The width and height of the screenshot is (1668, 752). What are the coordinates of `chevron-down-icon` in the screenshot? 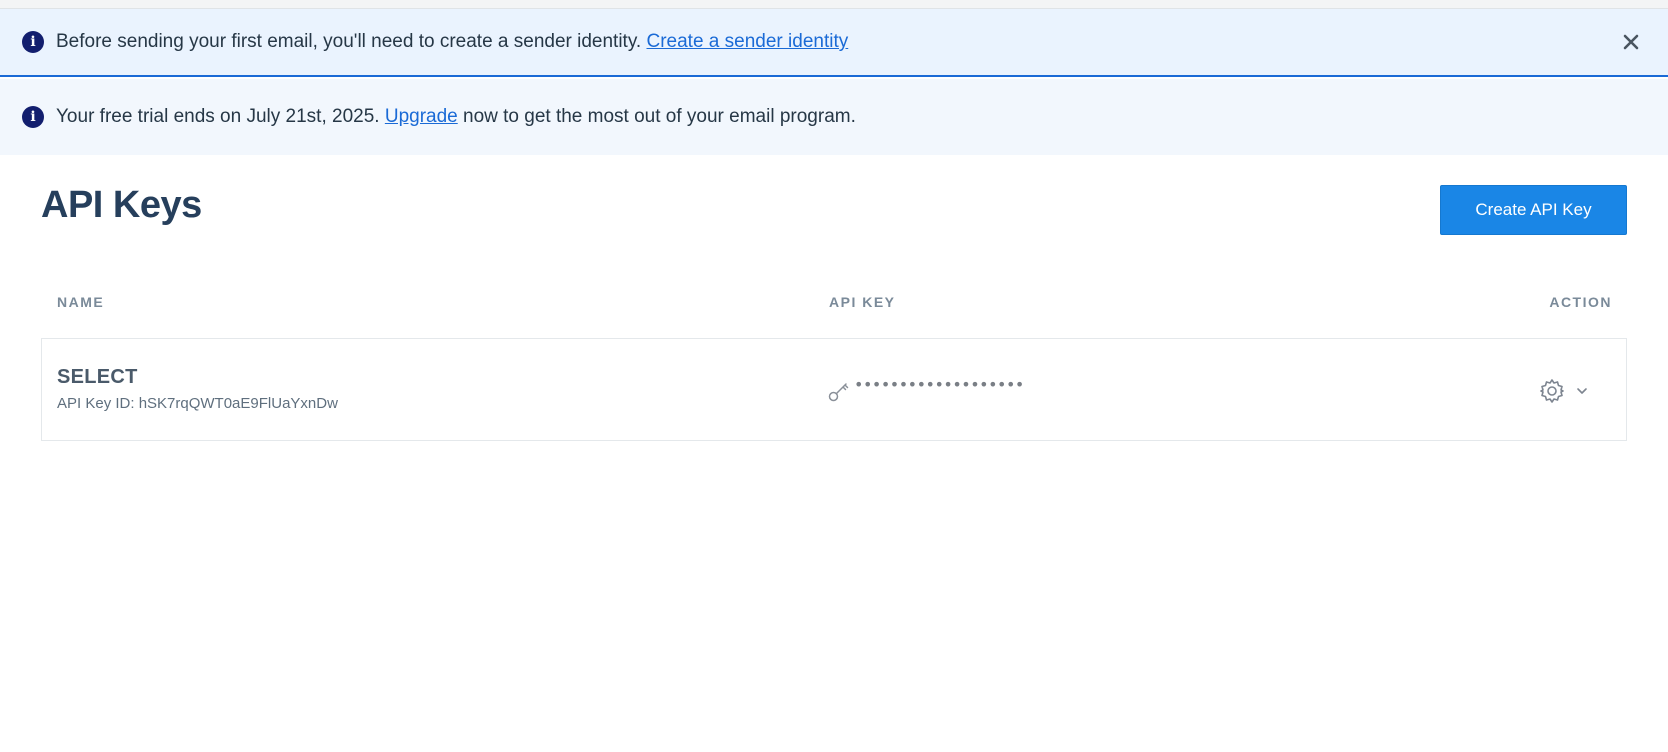 It's located at (1582, 391).